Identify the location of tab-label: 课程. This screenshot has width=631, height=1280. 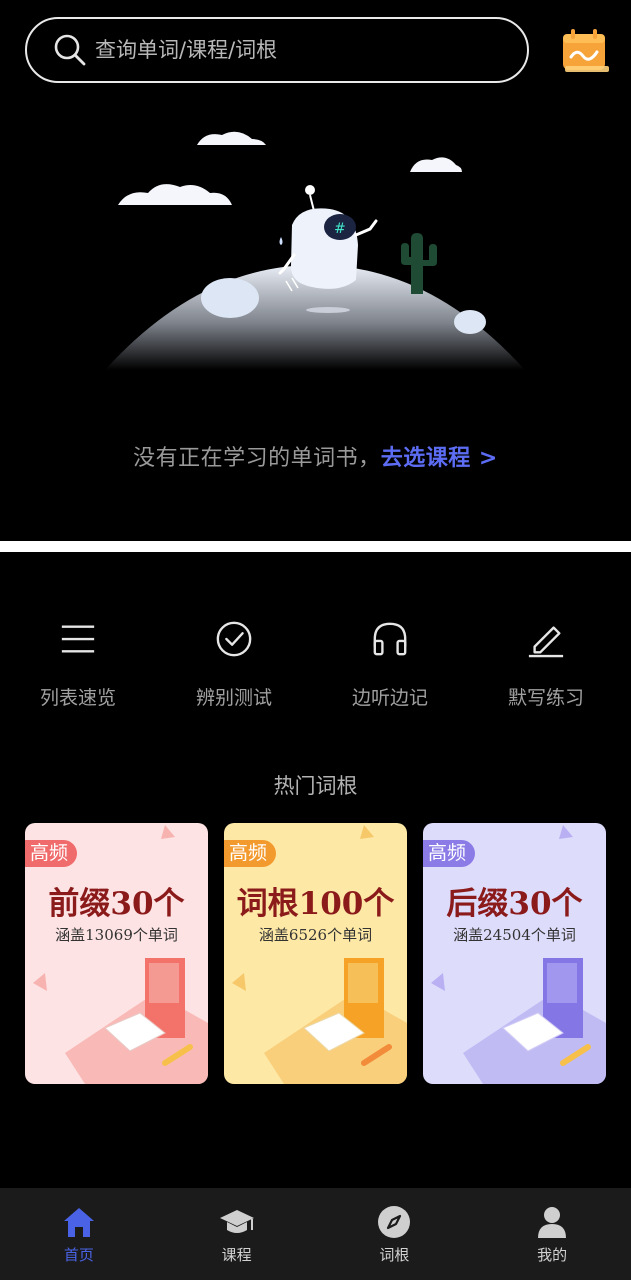
(236, 1255).